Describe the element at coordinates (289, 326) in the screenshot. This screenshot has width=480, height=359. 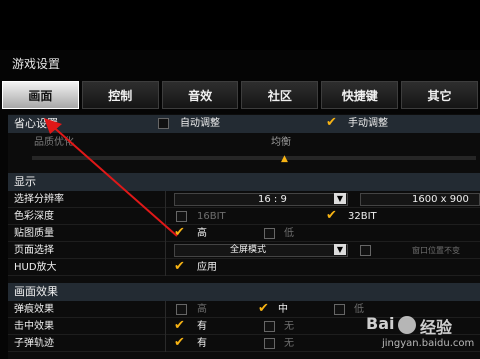
I see `hit-no-label: 无` at that location.